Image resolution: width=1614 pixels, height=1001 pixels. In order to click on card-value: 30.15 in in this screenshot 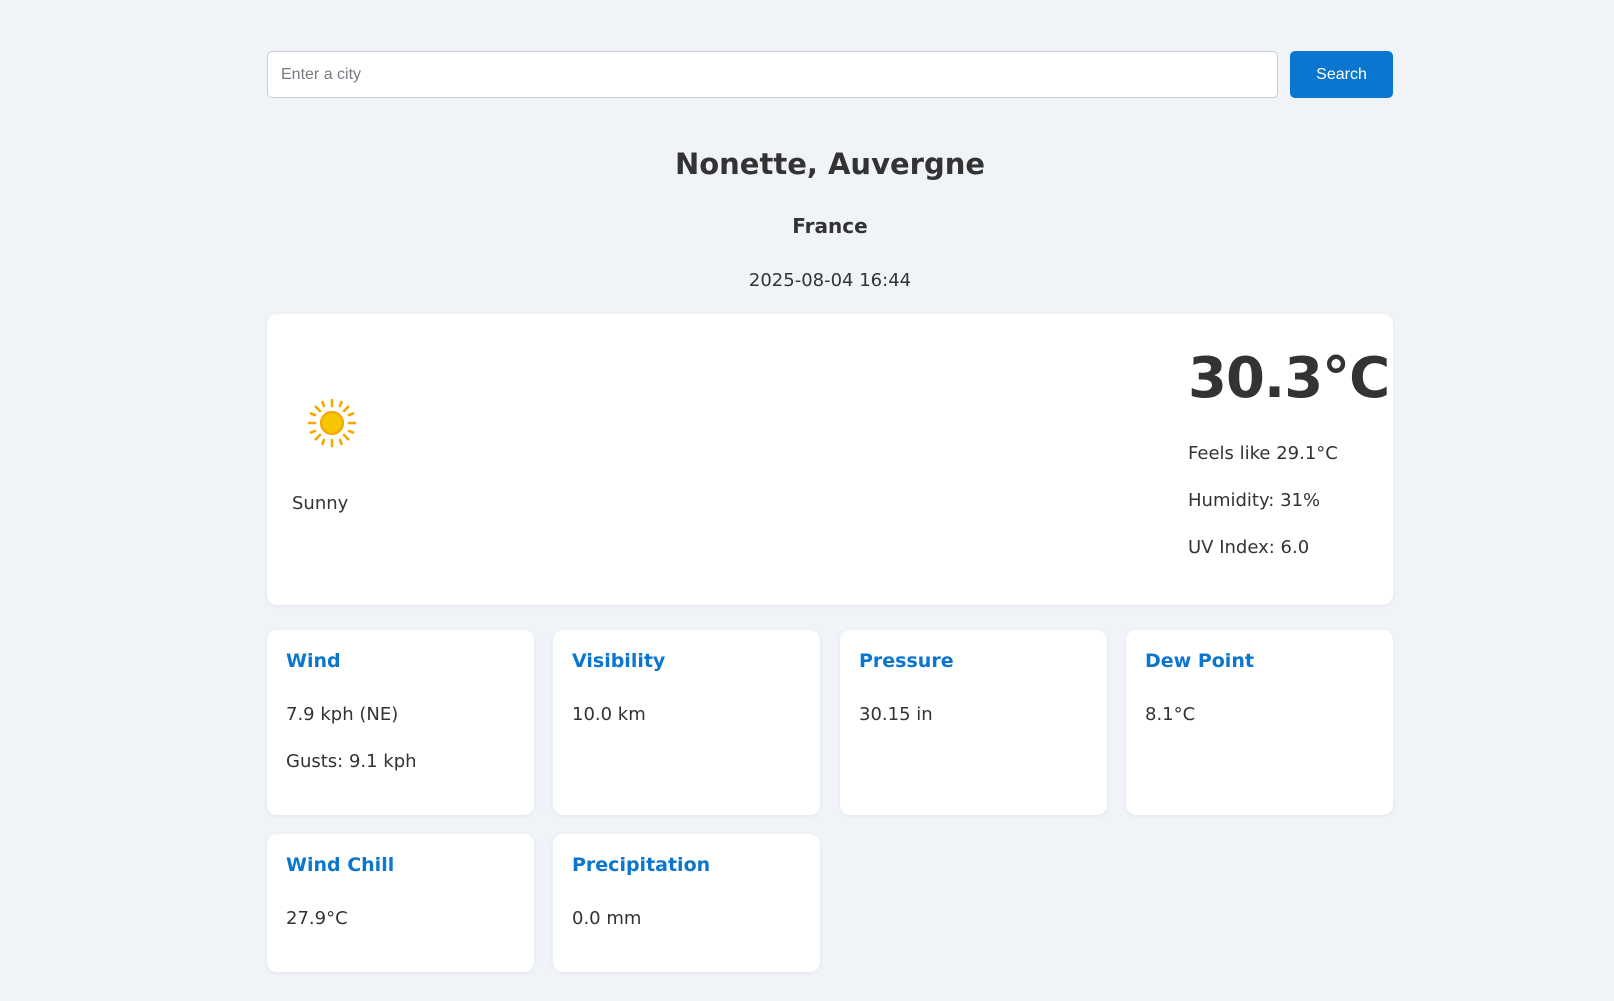, I will do `click(896, 714)`.